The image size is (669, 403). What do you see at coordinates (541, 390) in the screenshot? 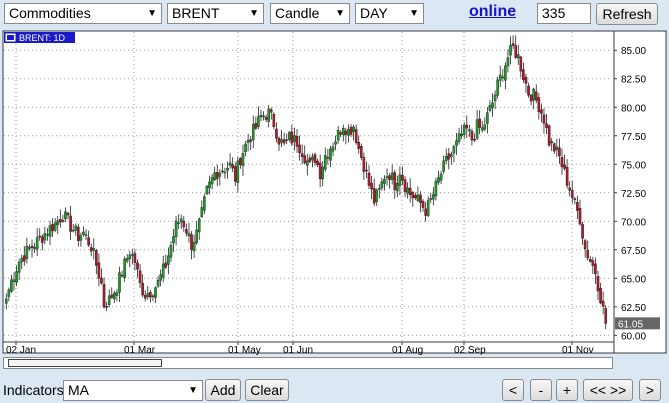
I see `zoom-out-button: -` at bounding box center [541, 390].